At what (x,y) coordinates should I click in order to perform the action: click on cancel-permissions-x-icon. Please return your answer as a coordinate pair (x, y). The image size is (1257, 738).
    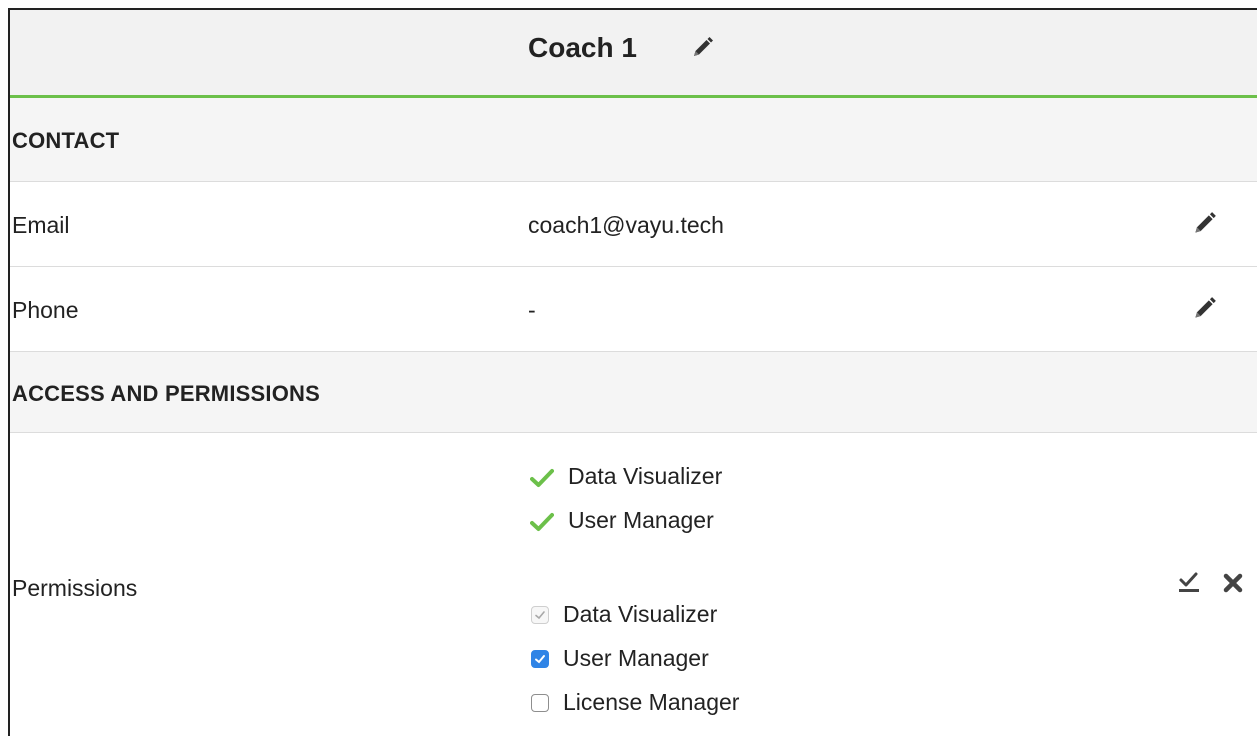
    Looking at the image, I should click on (1233, 583).